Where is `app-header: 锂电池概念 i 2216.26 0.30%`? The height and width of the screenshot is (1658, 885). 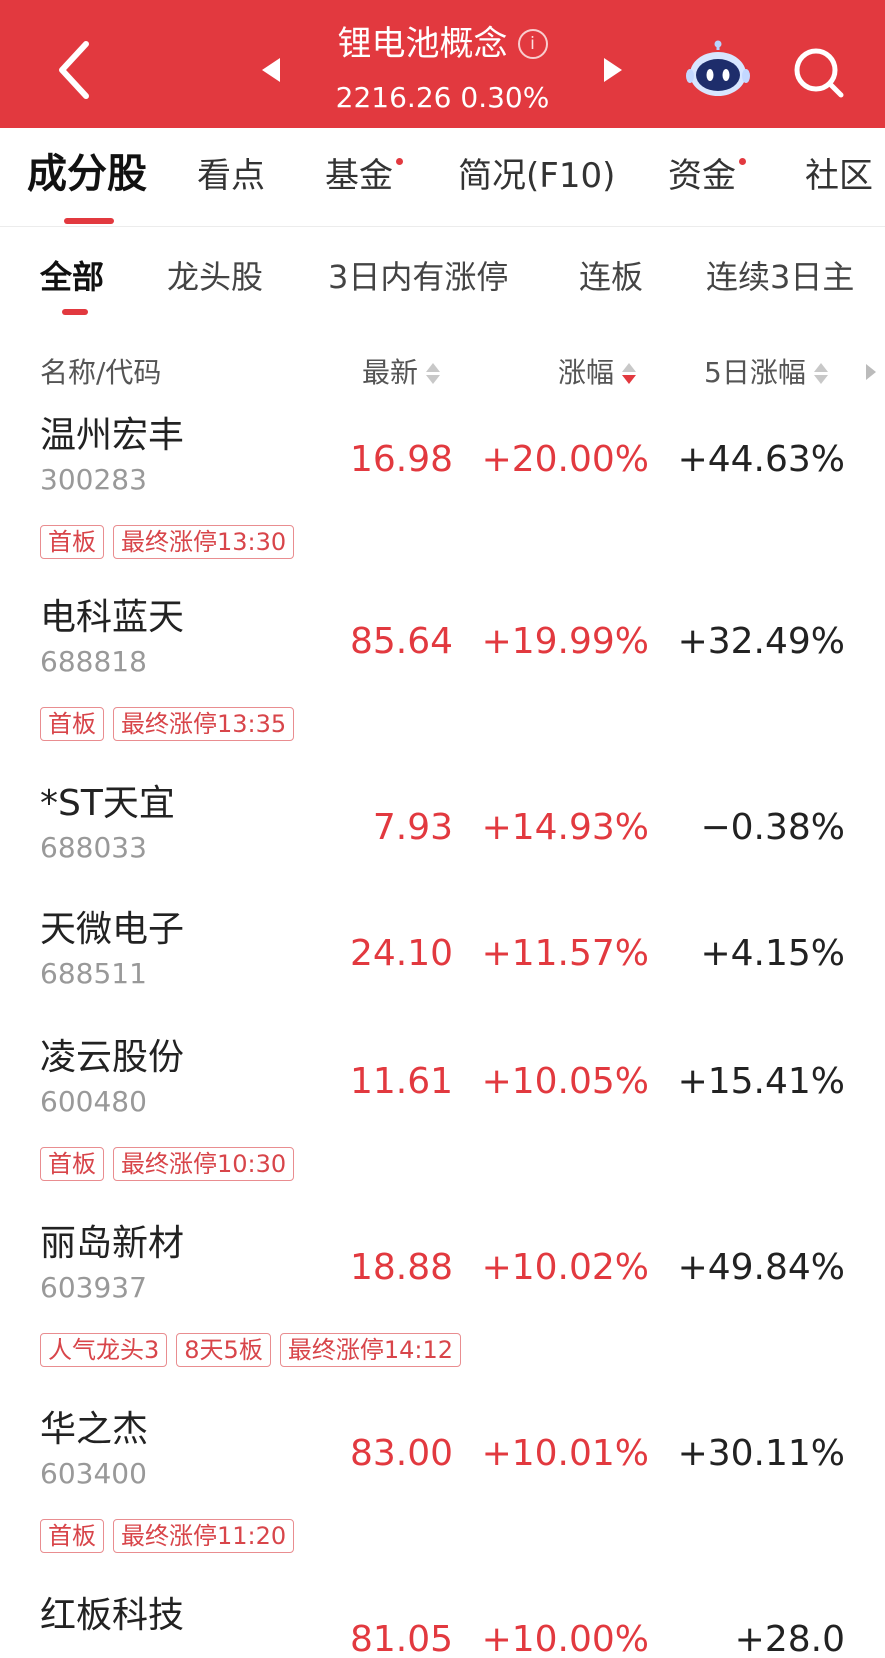
app-header: 锂电池概念 i 2216.26 0.30% is located at coordinates (442, 64).